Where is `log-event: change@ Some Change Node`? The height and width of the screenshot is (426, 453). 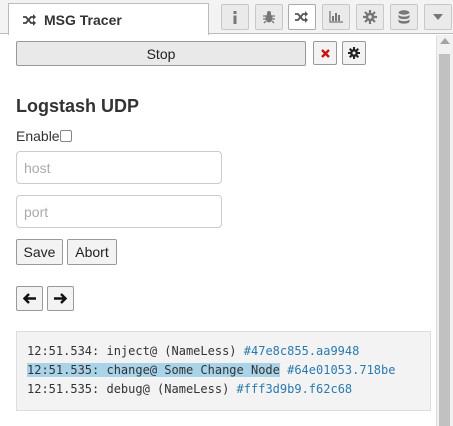
log-event: change@ Some Change Node is located at coordinates (193, 370).